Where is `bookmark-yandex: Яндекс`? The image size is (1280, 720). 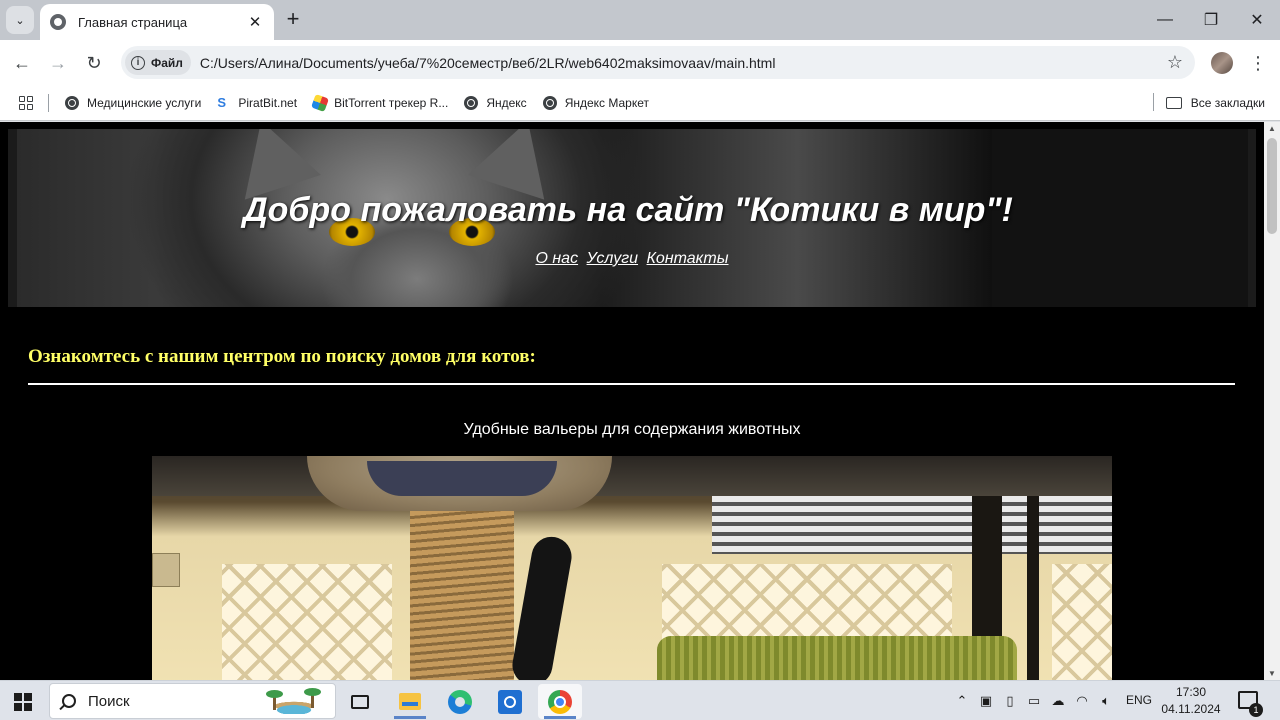 bookmark-yandex: Яндекс is located at coordinates (495, 102).